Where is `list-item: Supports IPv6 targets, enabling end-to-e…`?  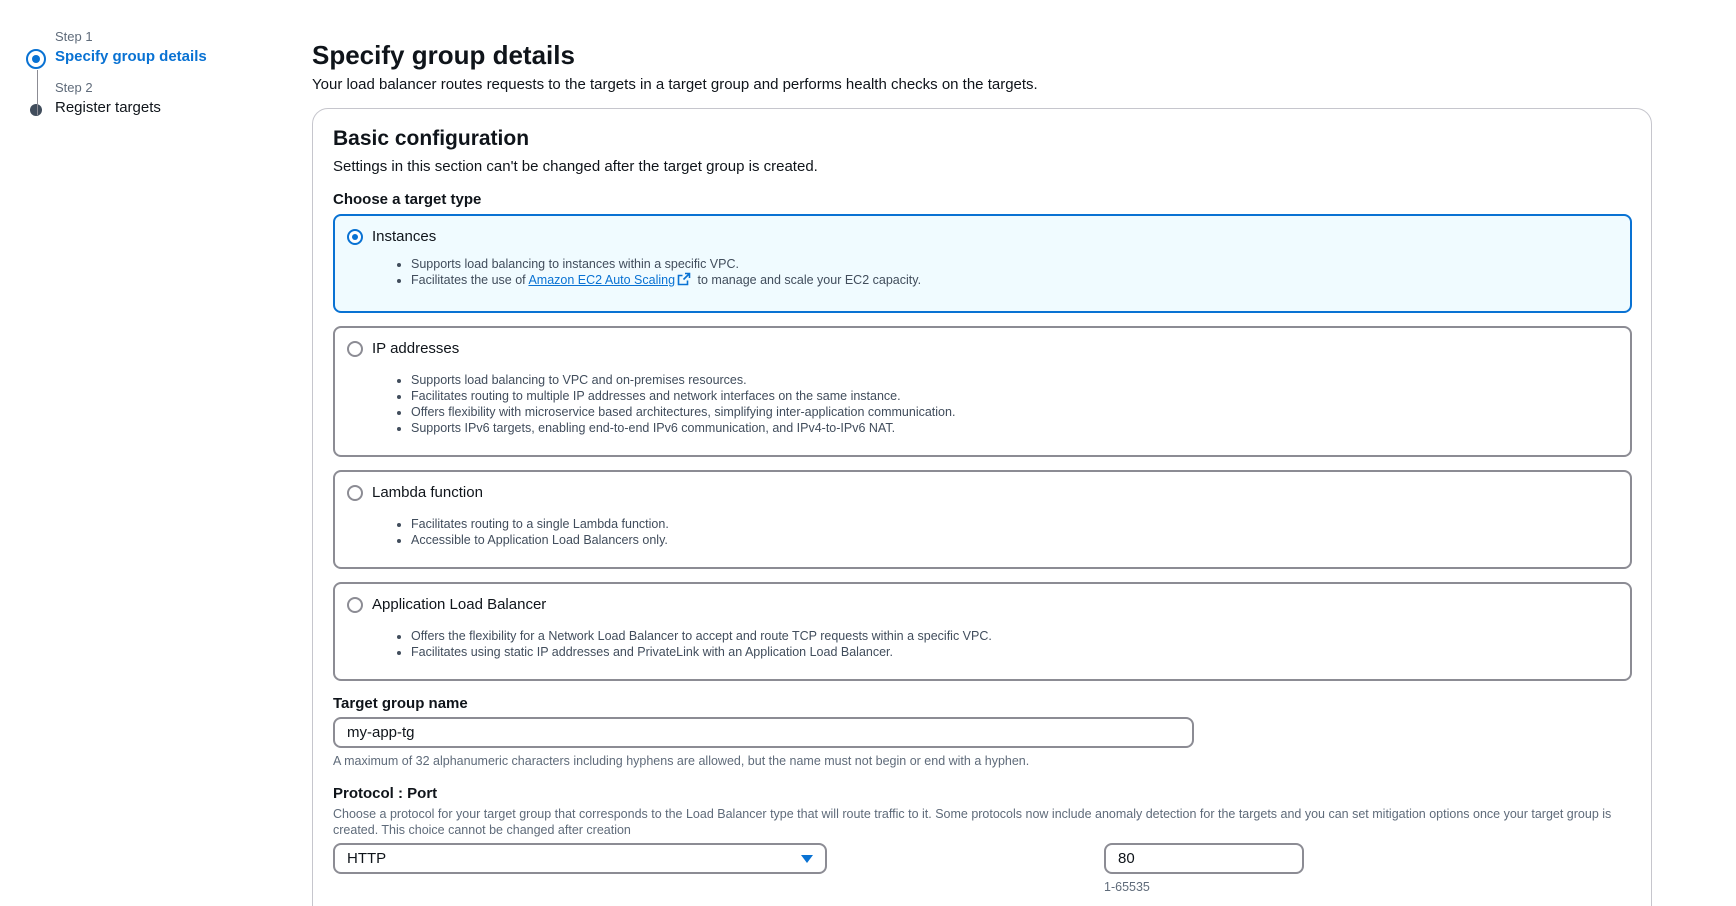 list-item: Supports IPv6 targets, enabling end-to-e… is located at coordinates (1014, 428).